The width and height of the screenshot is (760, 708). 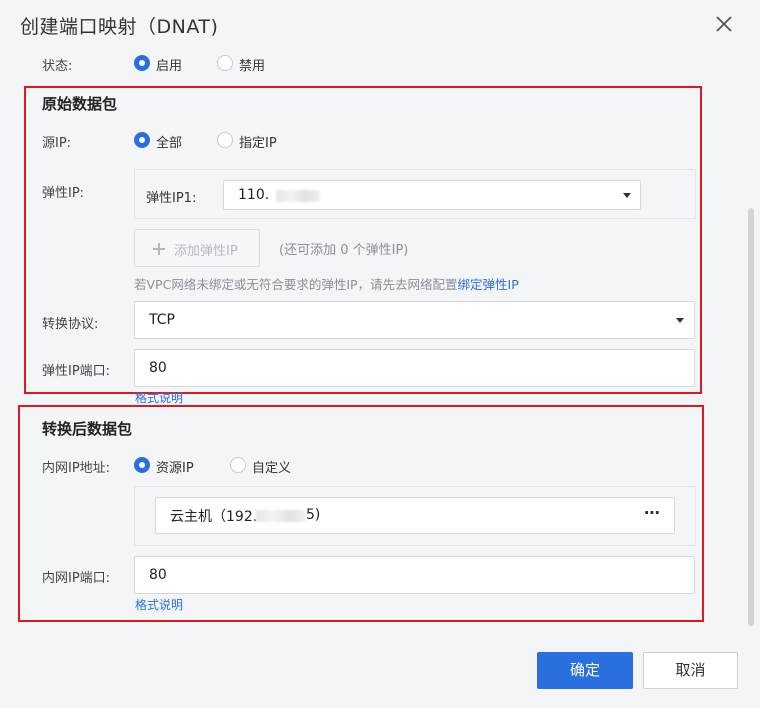 What do you see at coordinates (214, 516) in the screenshot?
I see `host-value: 云主机（192.` at bounding box center [214, 516].